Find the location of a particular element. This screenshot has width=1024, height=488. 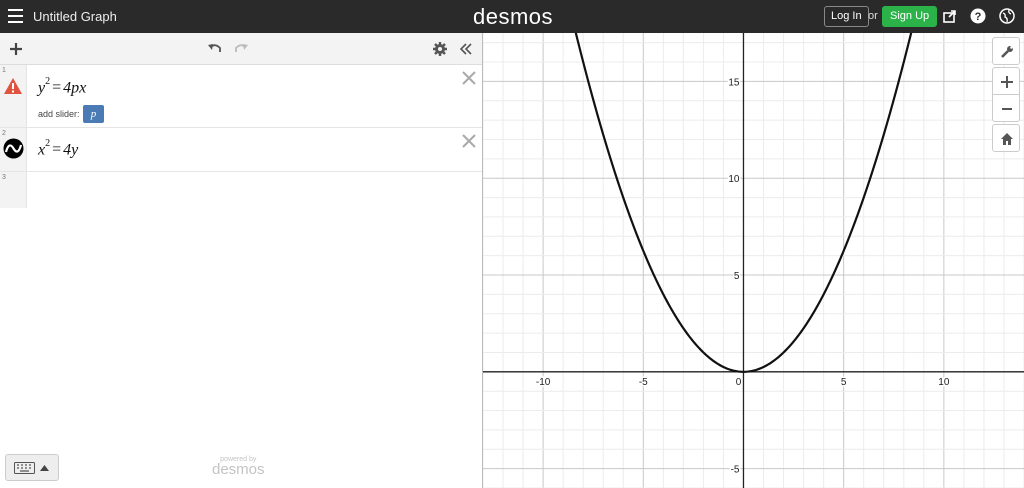

row-gutter: 2 is located at coordinates (13, 149).